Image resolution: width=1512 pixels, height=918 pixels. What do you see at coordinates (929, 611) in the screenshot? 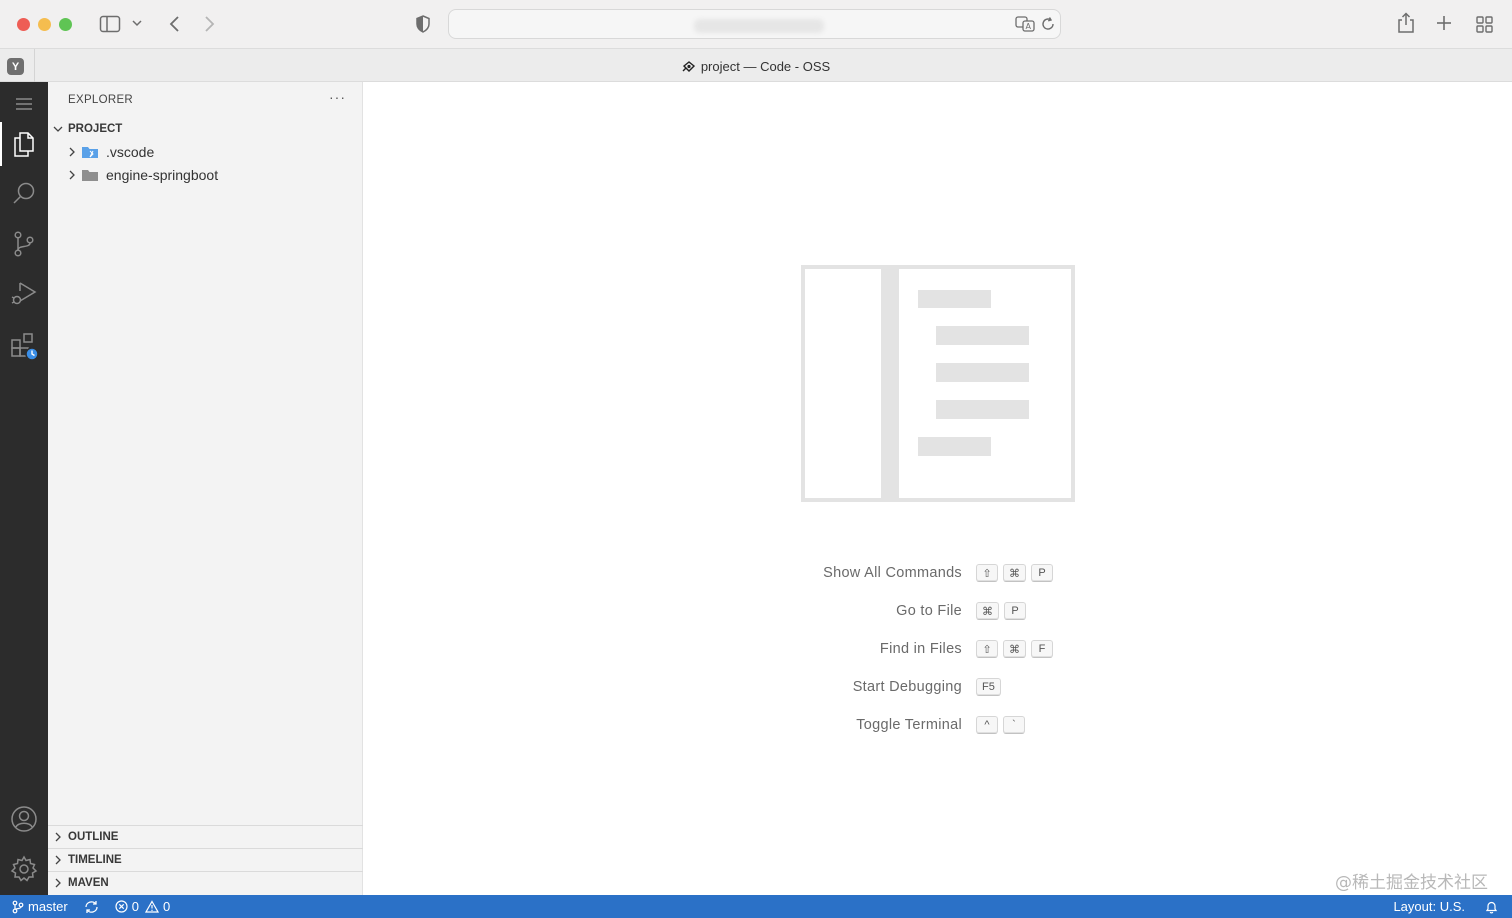
I see `shortcut-label: Go to File` at bounding box center [929, 611].